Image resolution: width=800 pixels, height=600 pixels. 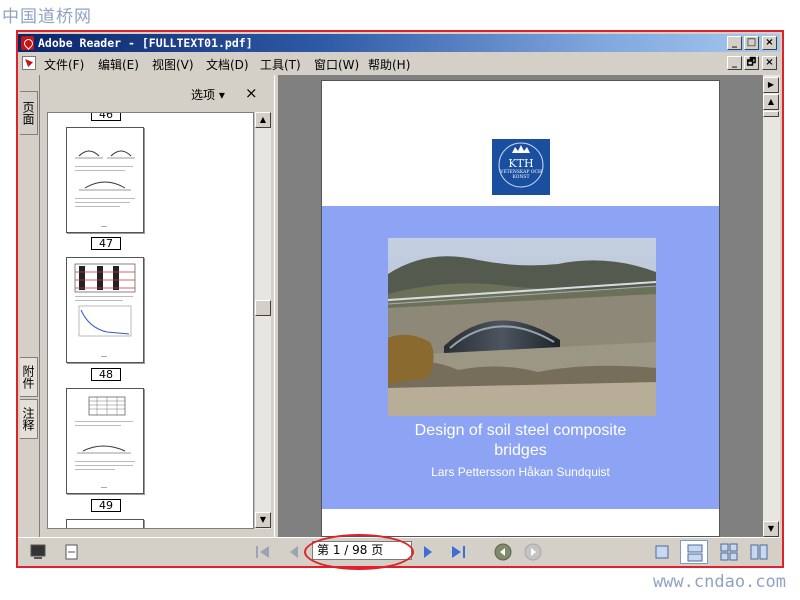 What do you see at coordinates (769, 43) in the screenshot?
I see `close-button: ×` at bounding box center [769, 43].